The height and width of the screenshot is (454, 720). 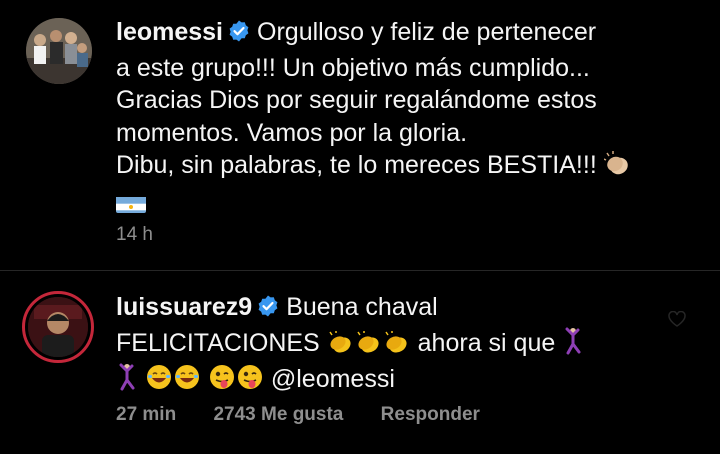 I want to click on caption-line: momentos. Vamos por la gloria., so click(x=292, y=132).